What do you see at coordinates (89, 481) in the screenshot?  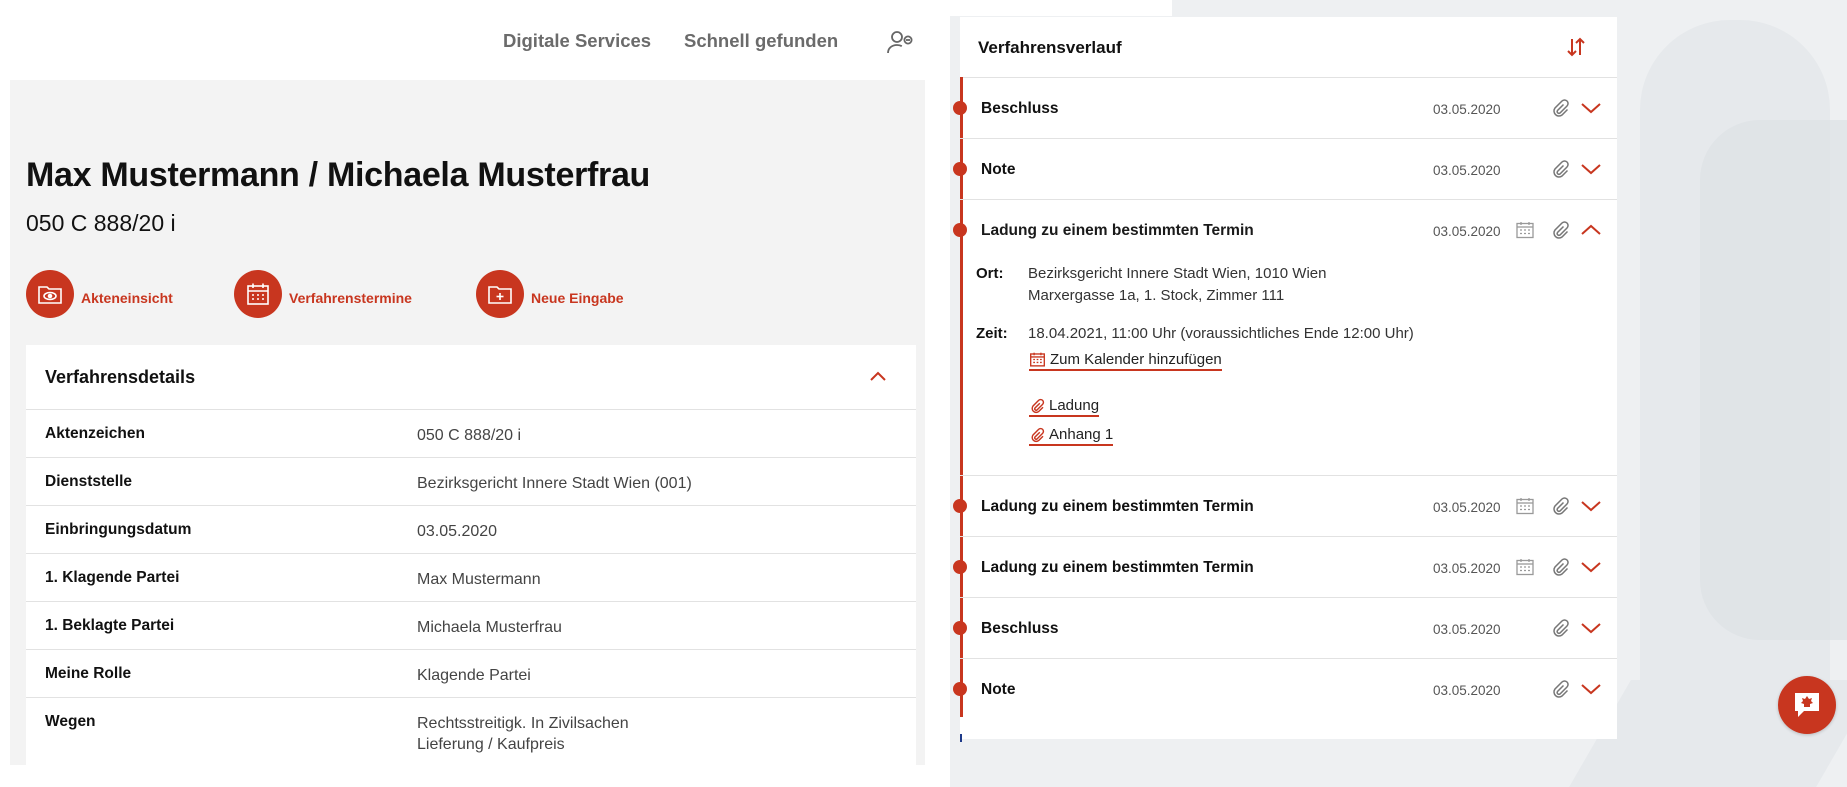 I see `detail-label: Dienststelle` at bounding box center [89, 481].